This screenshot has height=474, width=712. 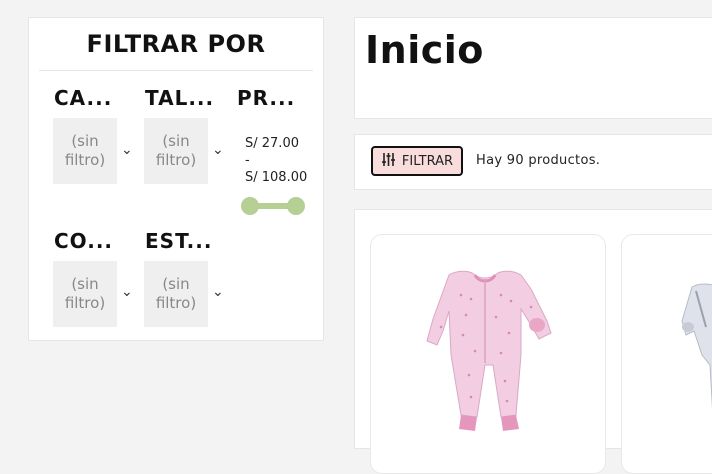 I want to click on product-card, so click(x=666, y=354).